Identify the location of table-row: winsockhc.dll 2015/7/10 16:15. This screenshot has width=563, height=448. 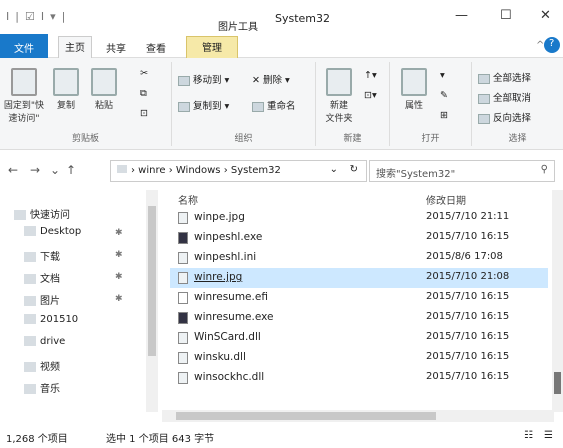
(359, 378).